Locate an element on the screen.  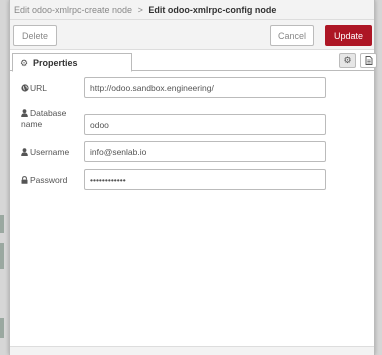
tab-bar: ⚙ Properties ⚙ is located at coordinates (193, 61).